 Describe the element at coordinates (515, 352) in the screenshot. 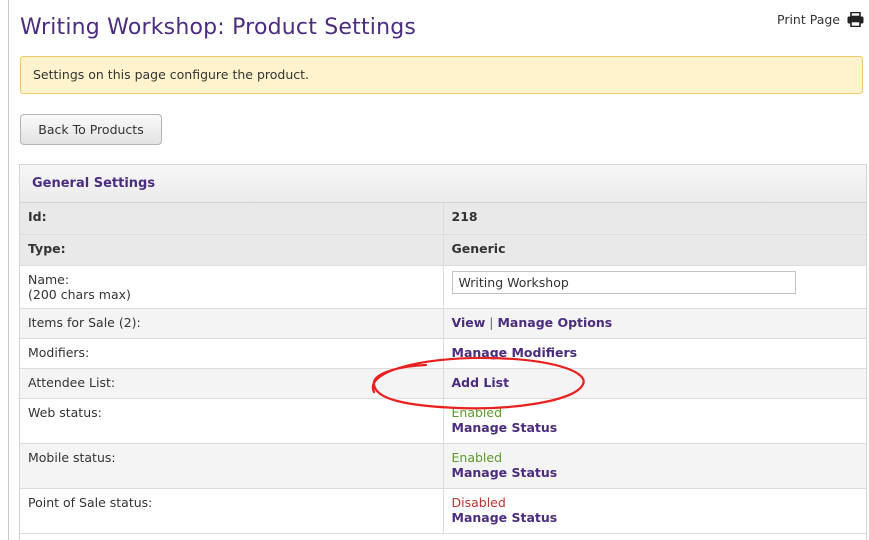

I see `manage-modifiers-link: Manage Modifiers` at that location.